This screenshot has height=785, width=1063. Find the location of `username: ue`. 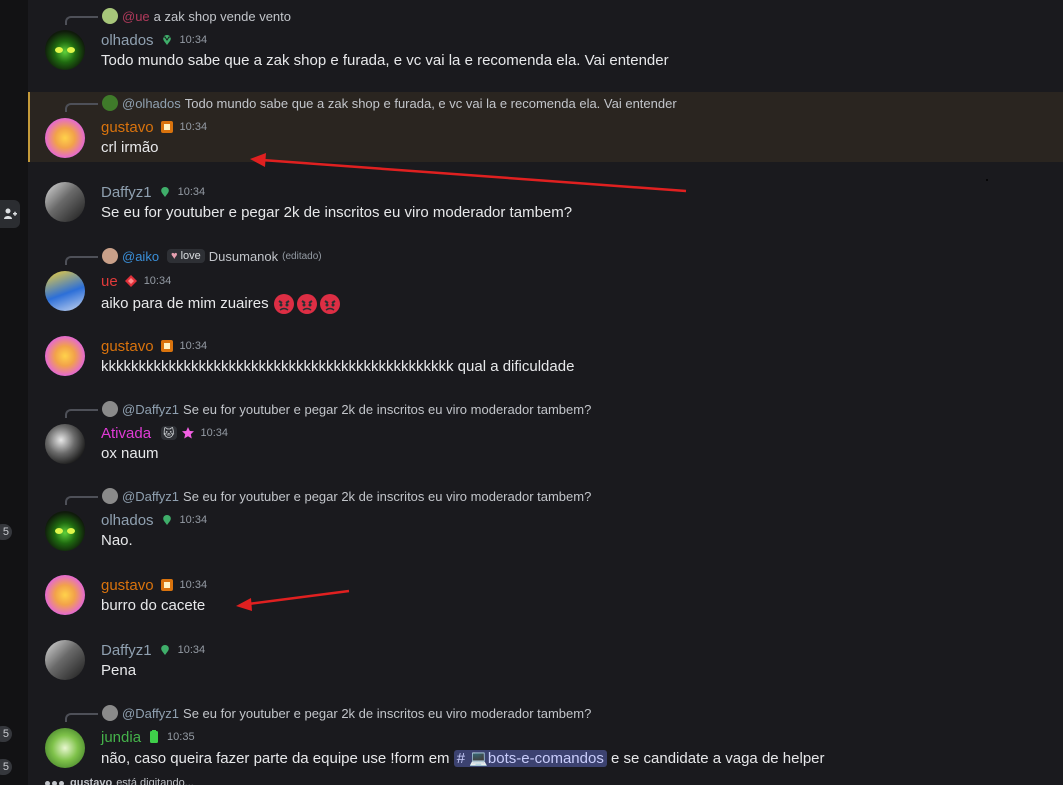

username: ue is located at coordinates (109, 281).